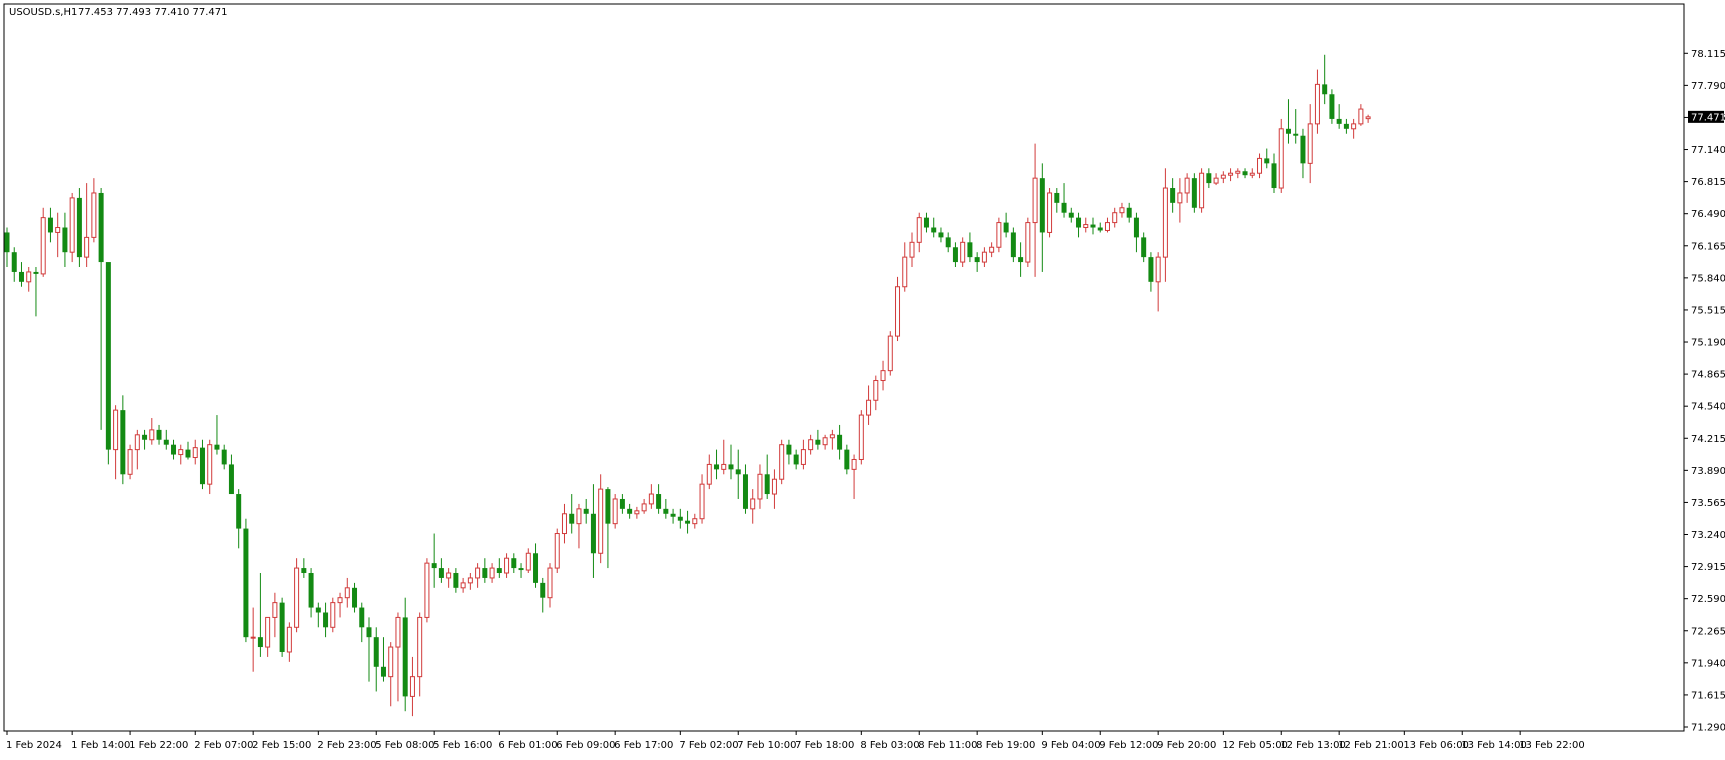 The width and height of the screenshot is (1725, 760). What do you see at coordinates (1070, 745) in the screenshot?
I see `x-tick-label: 9 Feb 04:00` at bounding box center [1070, 745].